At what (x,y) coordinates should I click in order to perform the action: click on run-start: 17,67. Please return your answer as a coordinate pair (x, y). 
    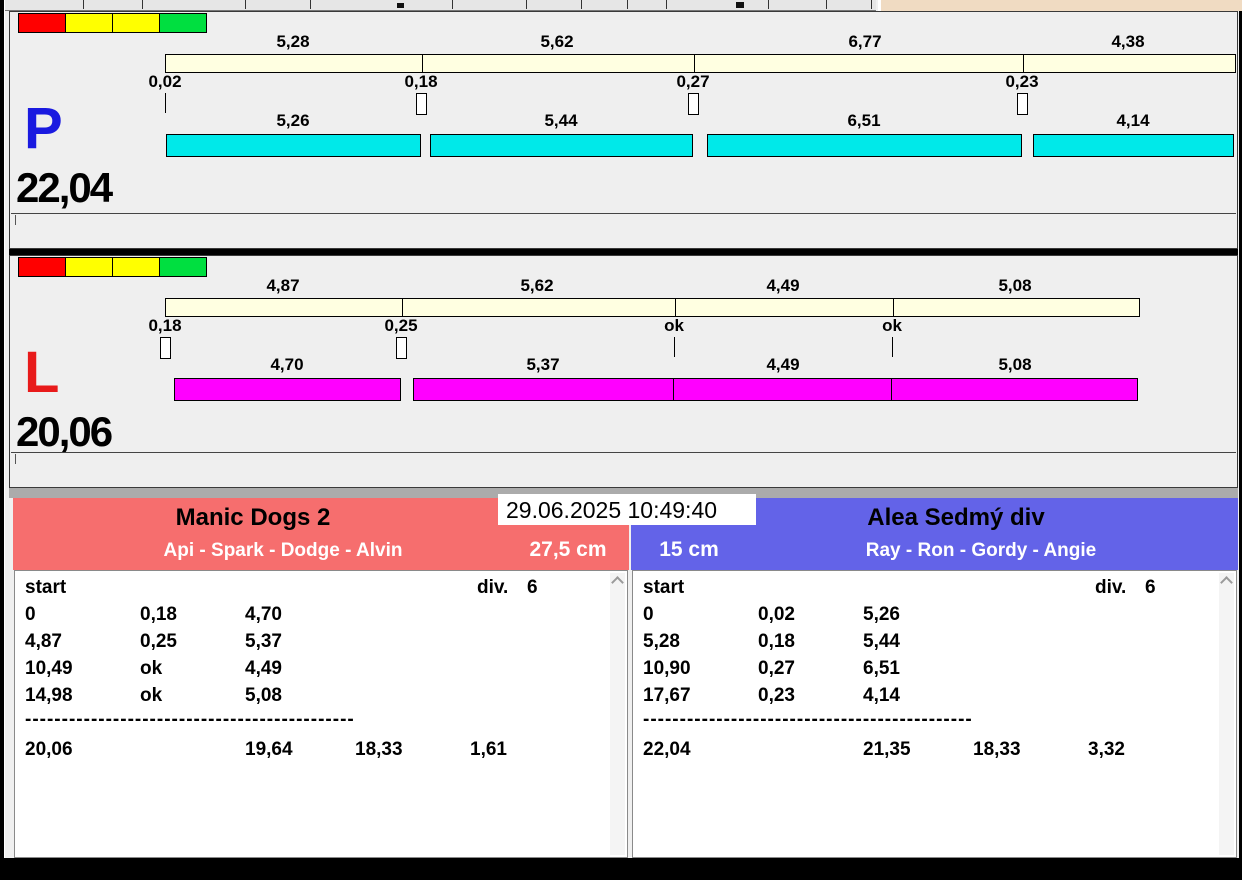
    Looking at the image, I should click on (667, 695).